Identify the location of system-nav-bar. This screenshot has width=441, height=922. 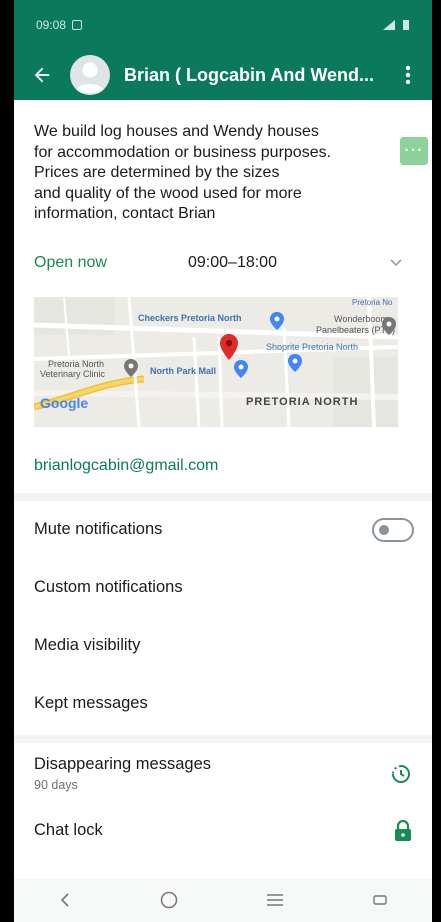
(223, 900).